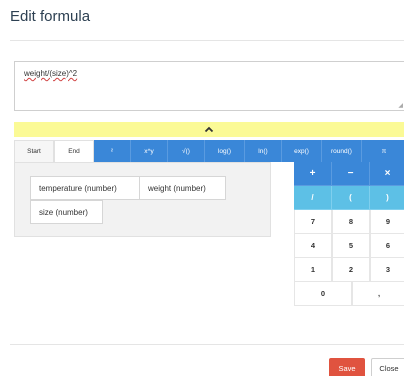 This screenshot has width=404, height=376. Describe the element at coordinates (351, 270) in the screenshot. I see `digit-2-button: 2` at that location.